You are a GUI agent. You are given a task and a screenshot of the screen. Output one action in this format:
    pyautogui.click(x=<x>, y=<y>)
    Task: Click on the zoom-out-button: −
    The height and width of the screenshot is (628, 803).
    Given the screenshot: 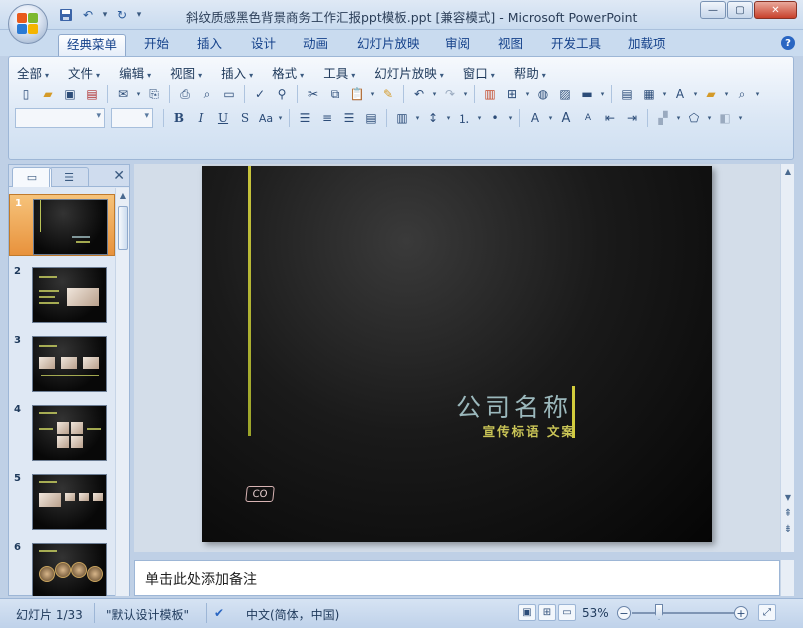 What is the action you would take?
    pyautogui.click(x=624, y=613)
    